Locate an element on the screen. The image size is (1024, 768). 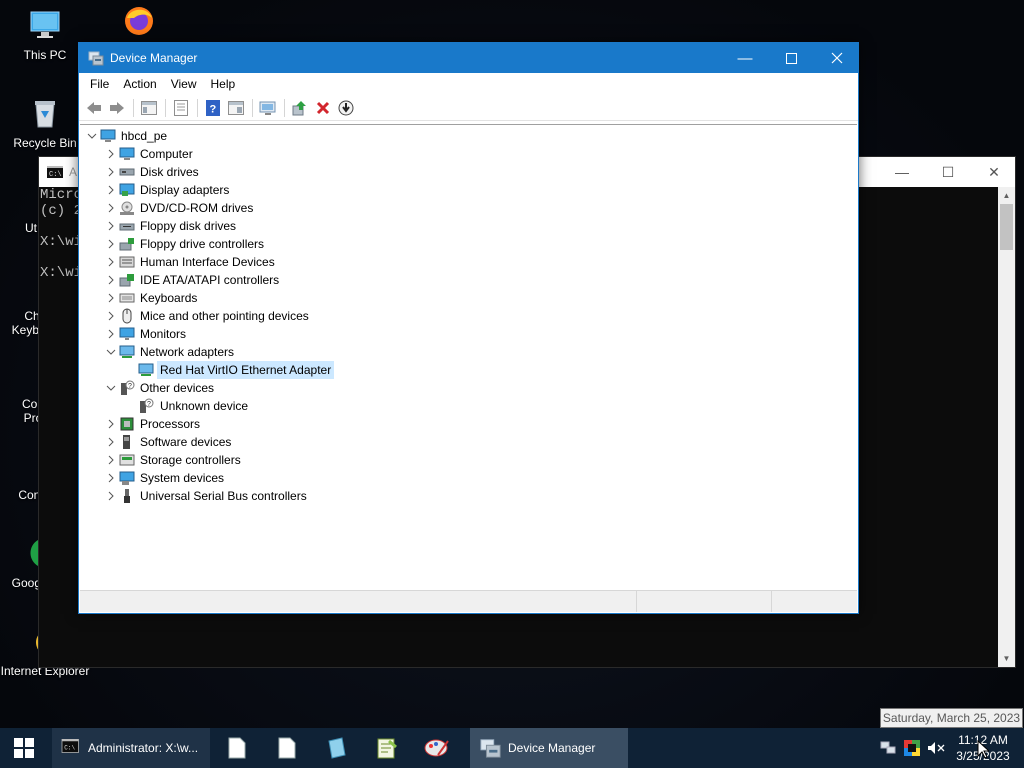
back-button is located at coordinates (94, 108).